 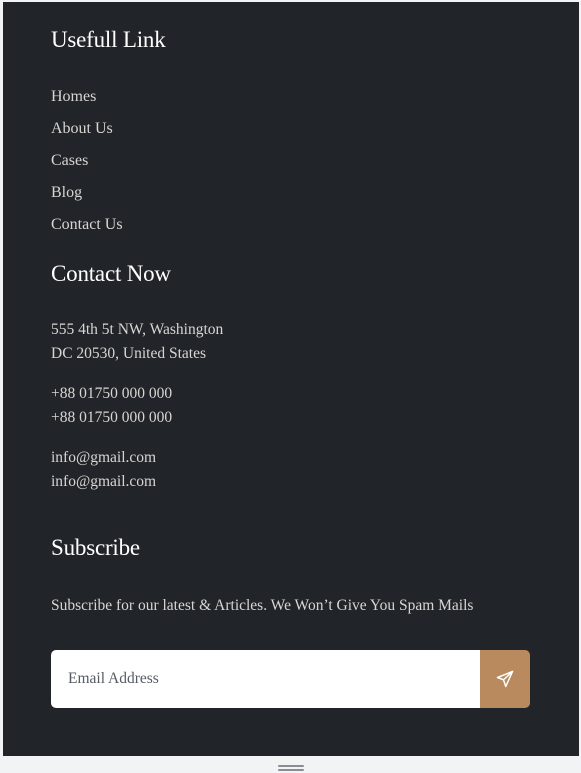 I want to click on email-address-input, so click(x=265, y=679).